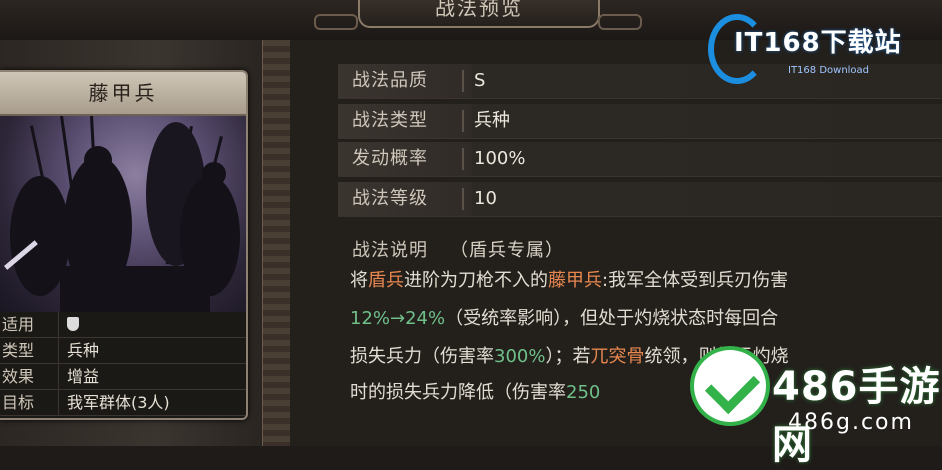 The width and height of the screenshot is (942, 470). What do you see at coordinates (73, 324) in the screenshot?
I see `shield-icon` at bounding box center [73, 324].